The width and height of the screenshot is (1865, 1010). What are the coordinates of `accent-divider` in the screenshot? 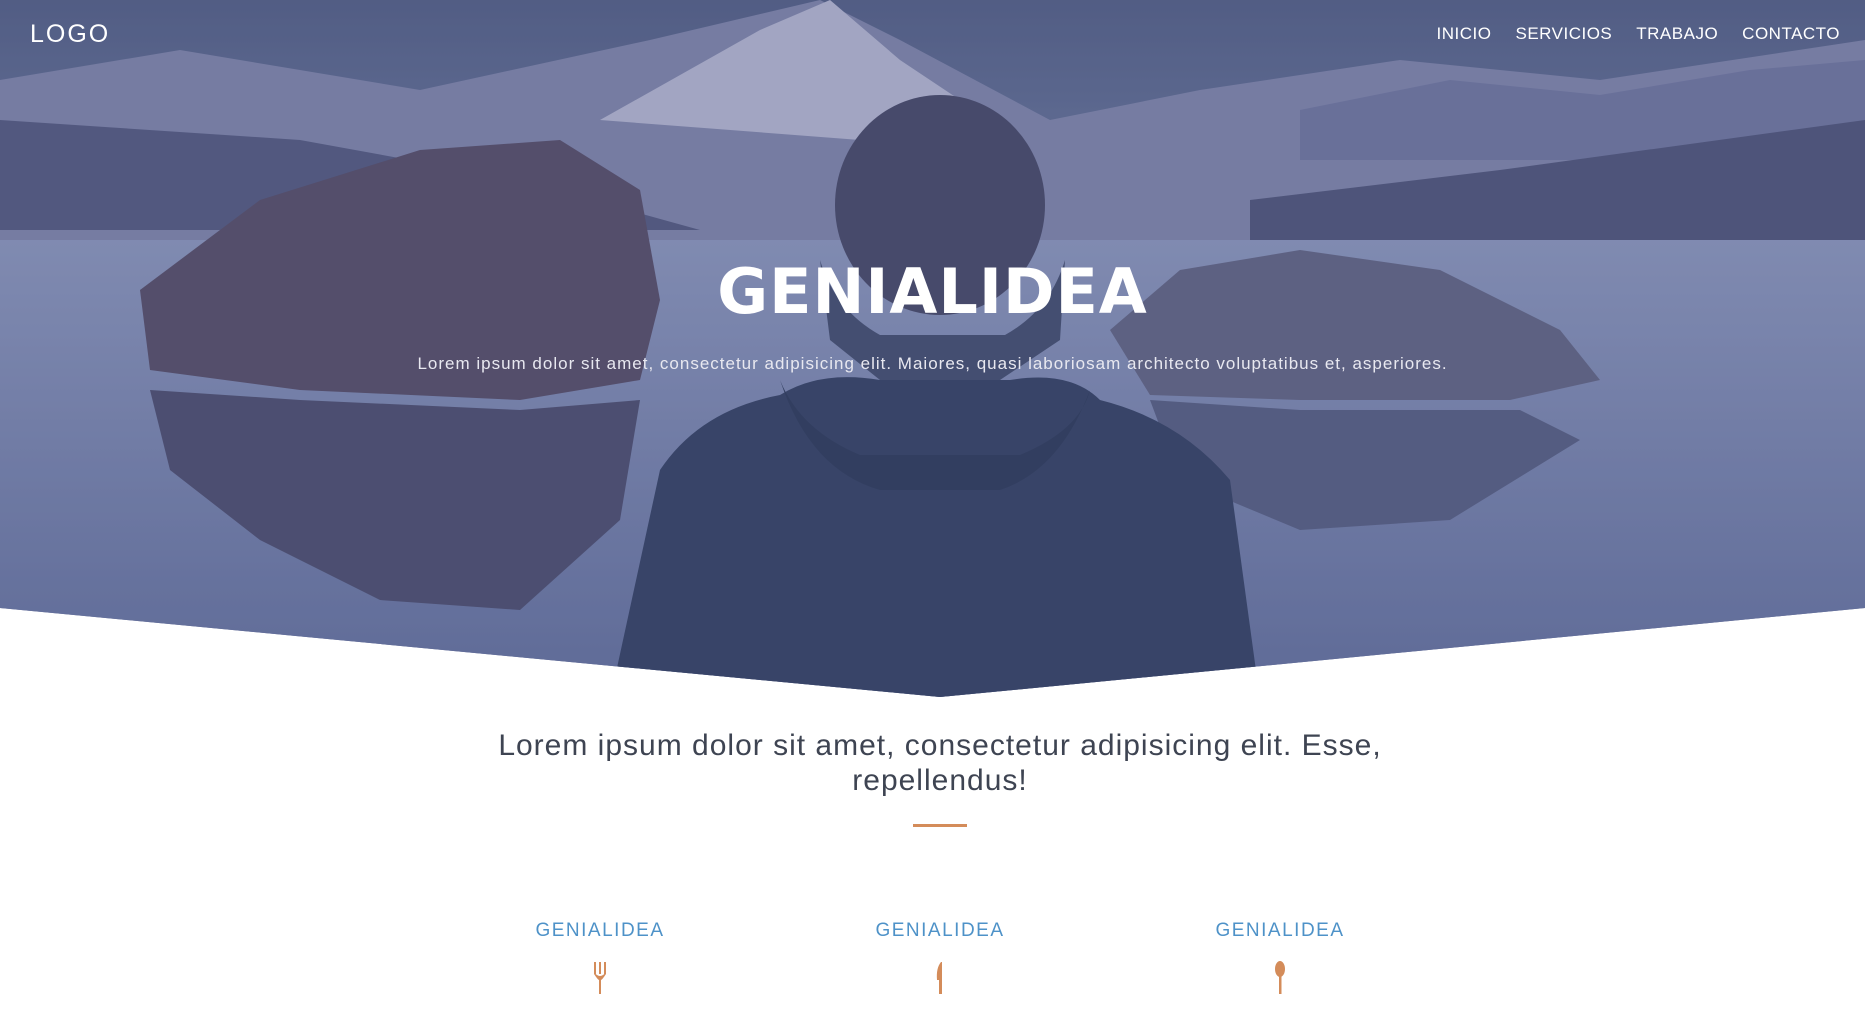 It's located at (940, 825).